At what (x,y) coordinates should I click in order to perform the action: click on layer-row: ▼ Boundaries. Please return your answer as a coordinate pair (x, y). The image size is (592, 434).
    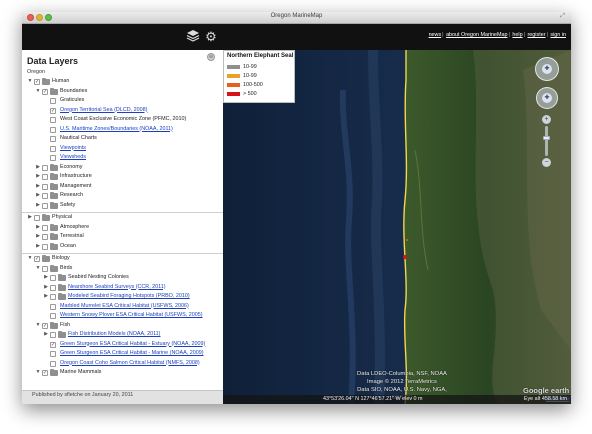
    Looking at the image, I should click on (122, 91).